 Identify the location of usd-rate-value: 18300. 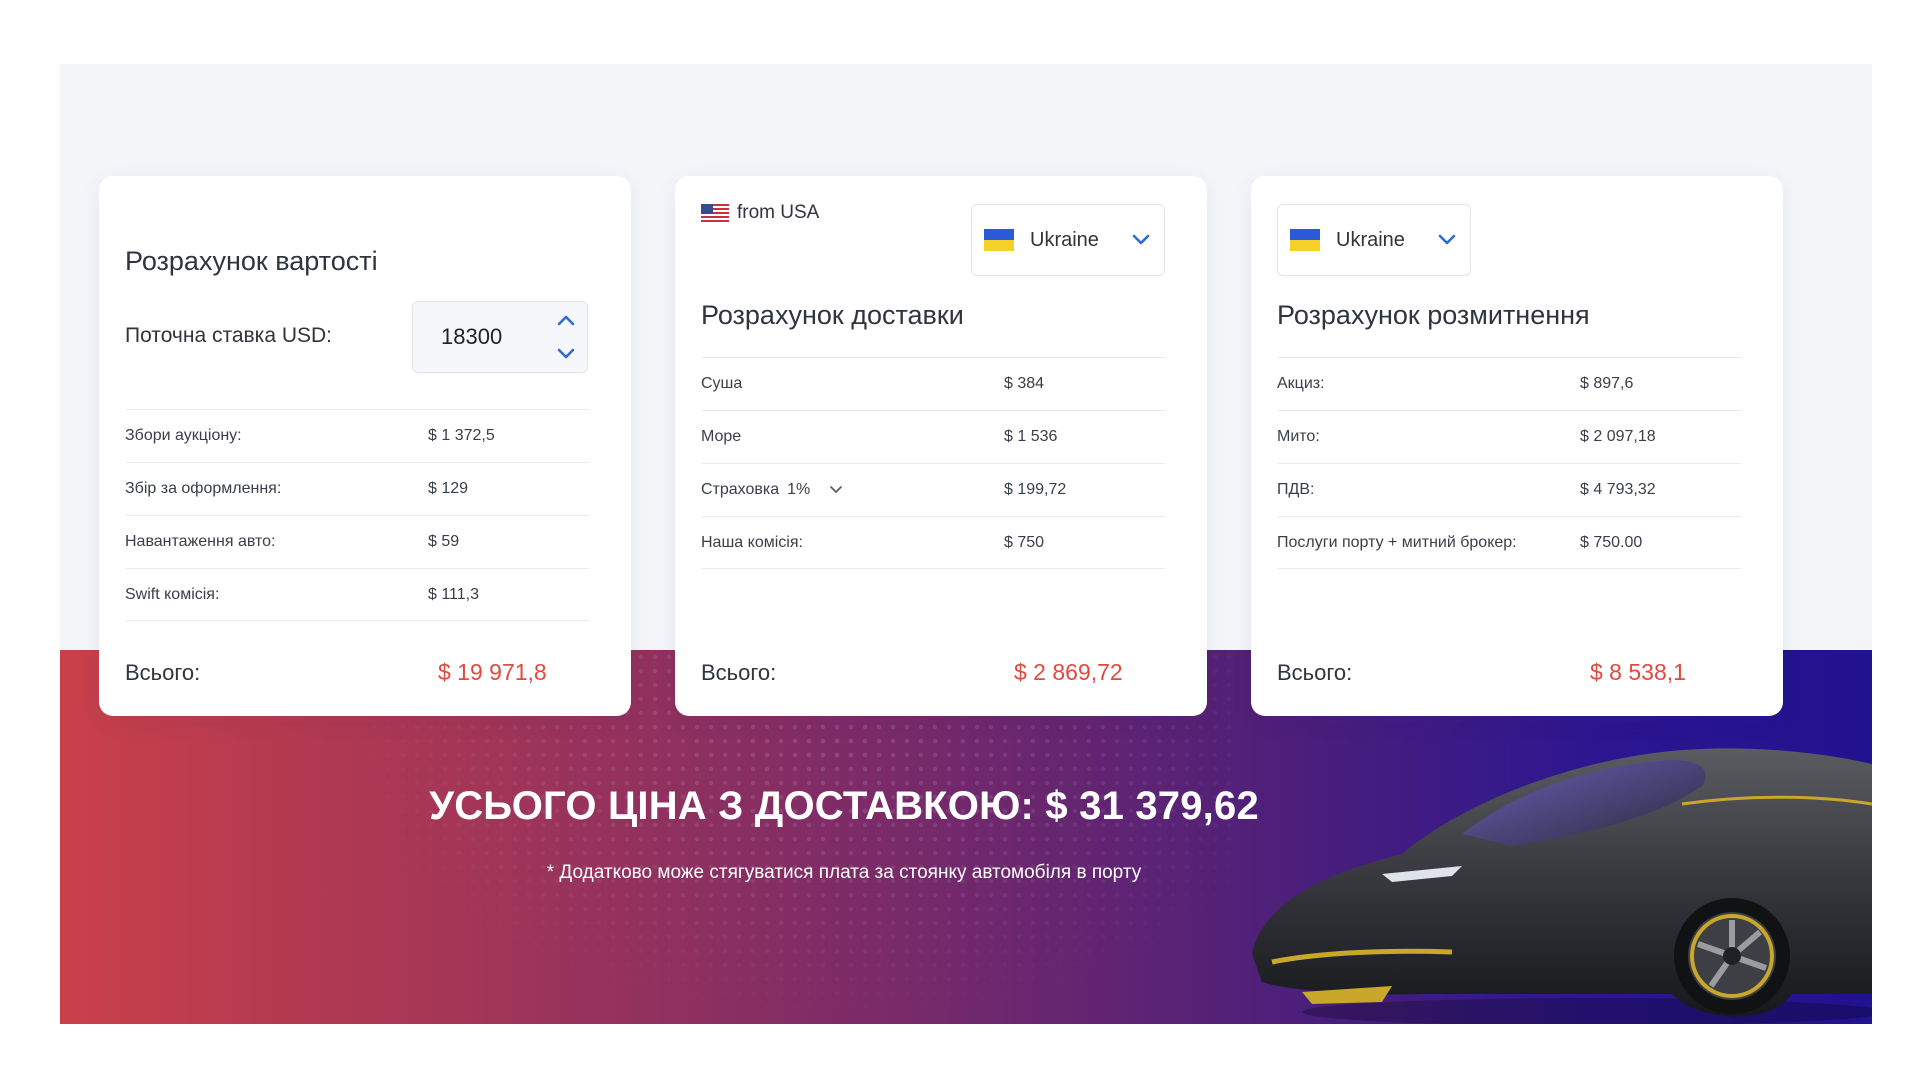
(472, 336).